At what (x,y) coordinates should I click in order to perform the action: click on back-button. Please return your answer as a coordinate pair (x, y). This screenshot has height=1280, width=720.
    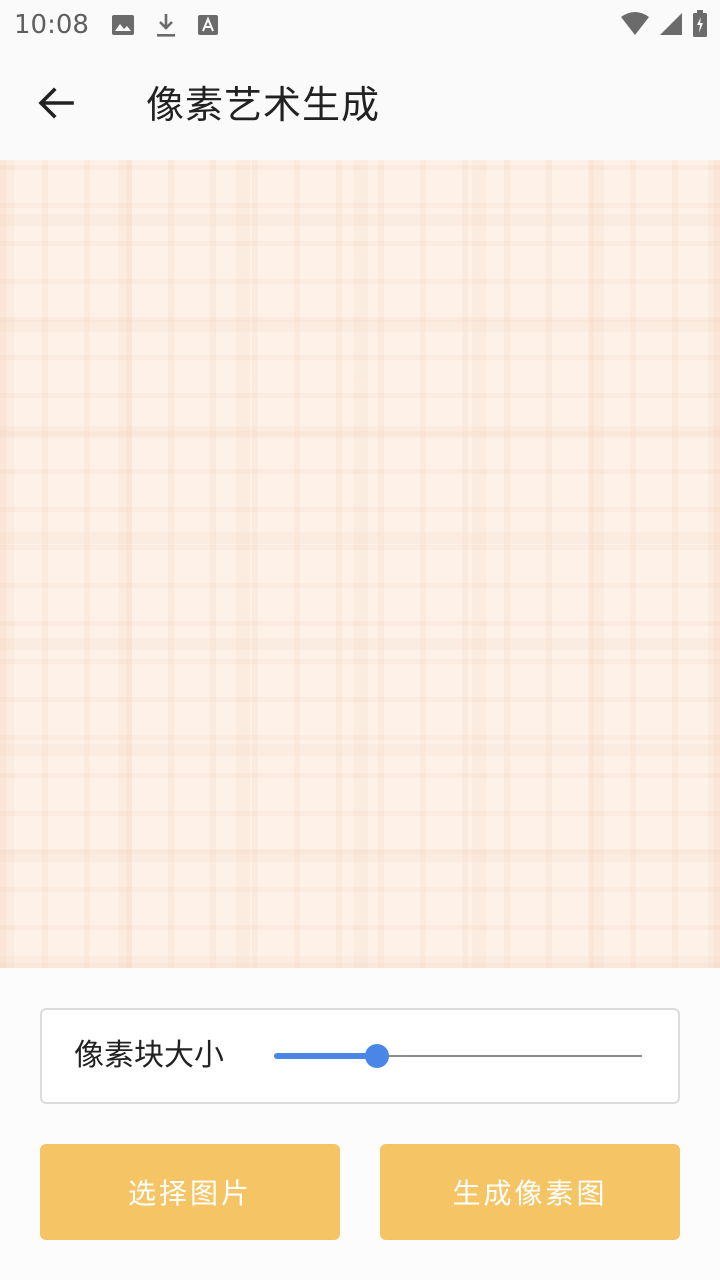
    Looking at the image, I should click on (56, 105).